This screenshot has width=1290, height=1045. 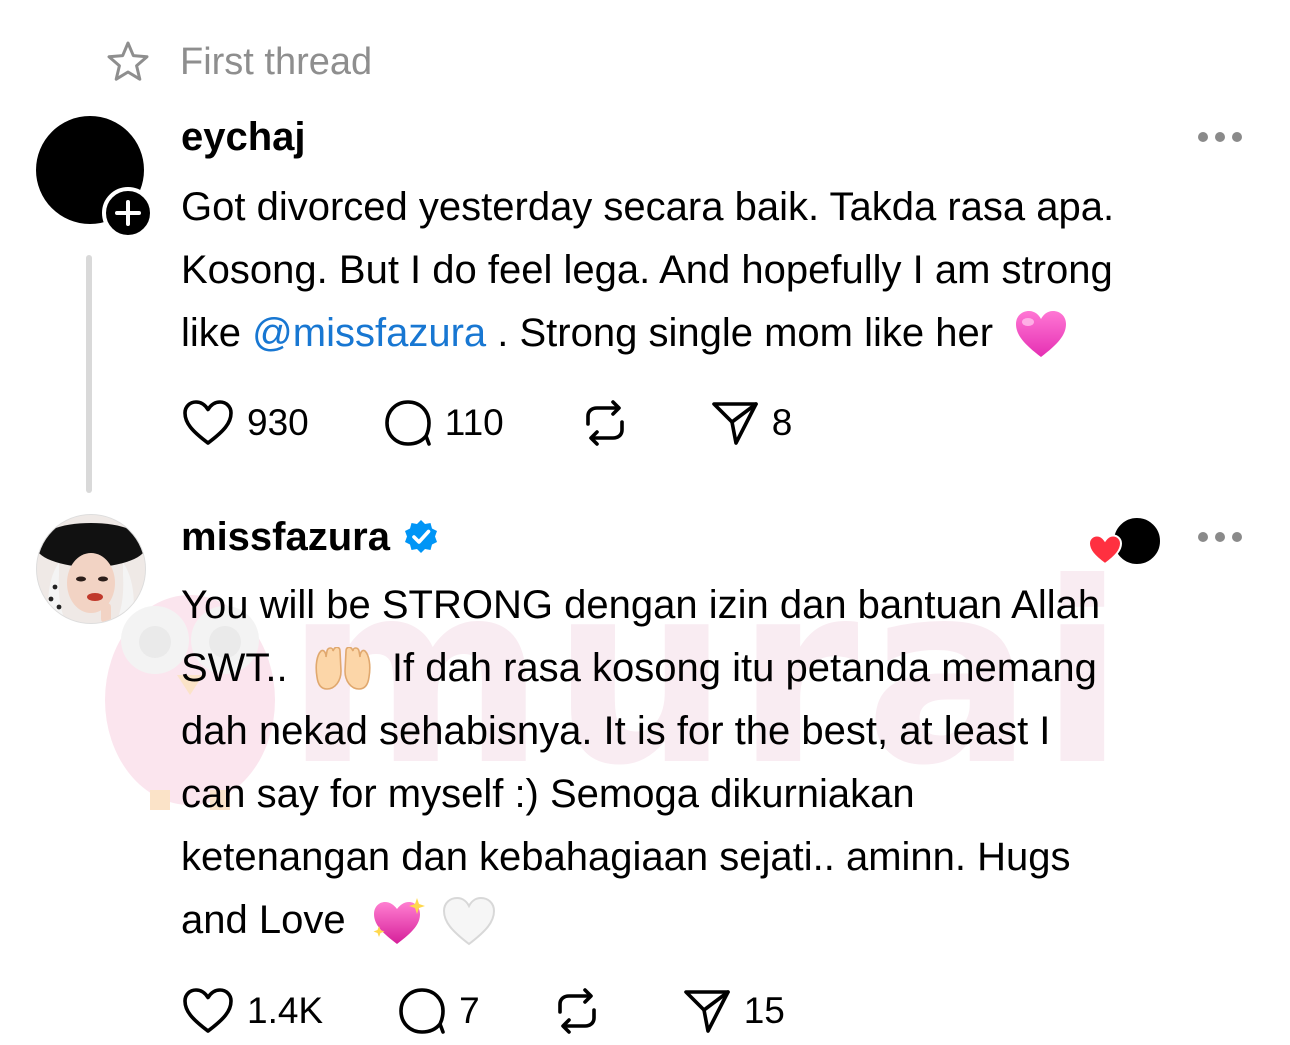 What do you see at coordinates (343, 669) in the screenshot?
I see `palms-up-together-emoji-icon` at bounding box center [343, 669].